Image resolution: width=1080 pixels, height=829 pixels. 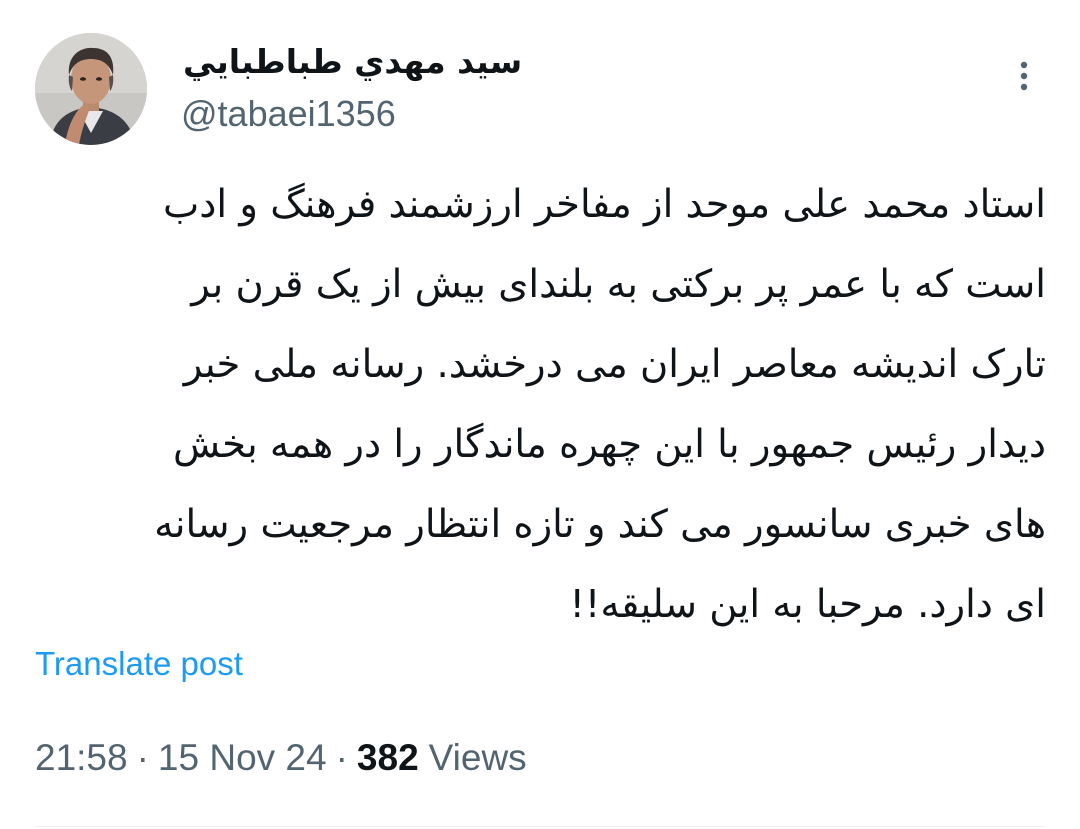 I want to click on tweet-metadata: 21:58 · 15 Nov 24 · 382 Views, so click(x=281, y=758).